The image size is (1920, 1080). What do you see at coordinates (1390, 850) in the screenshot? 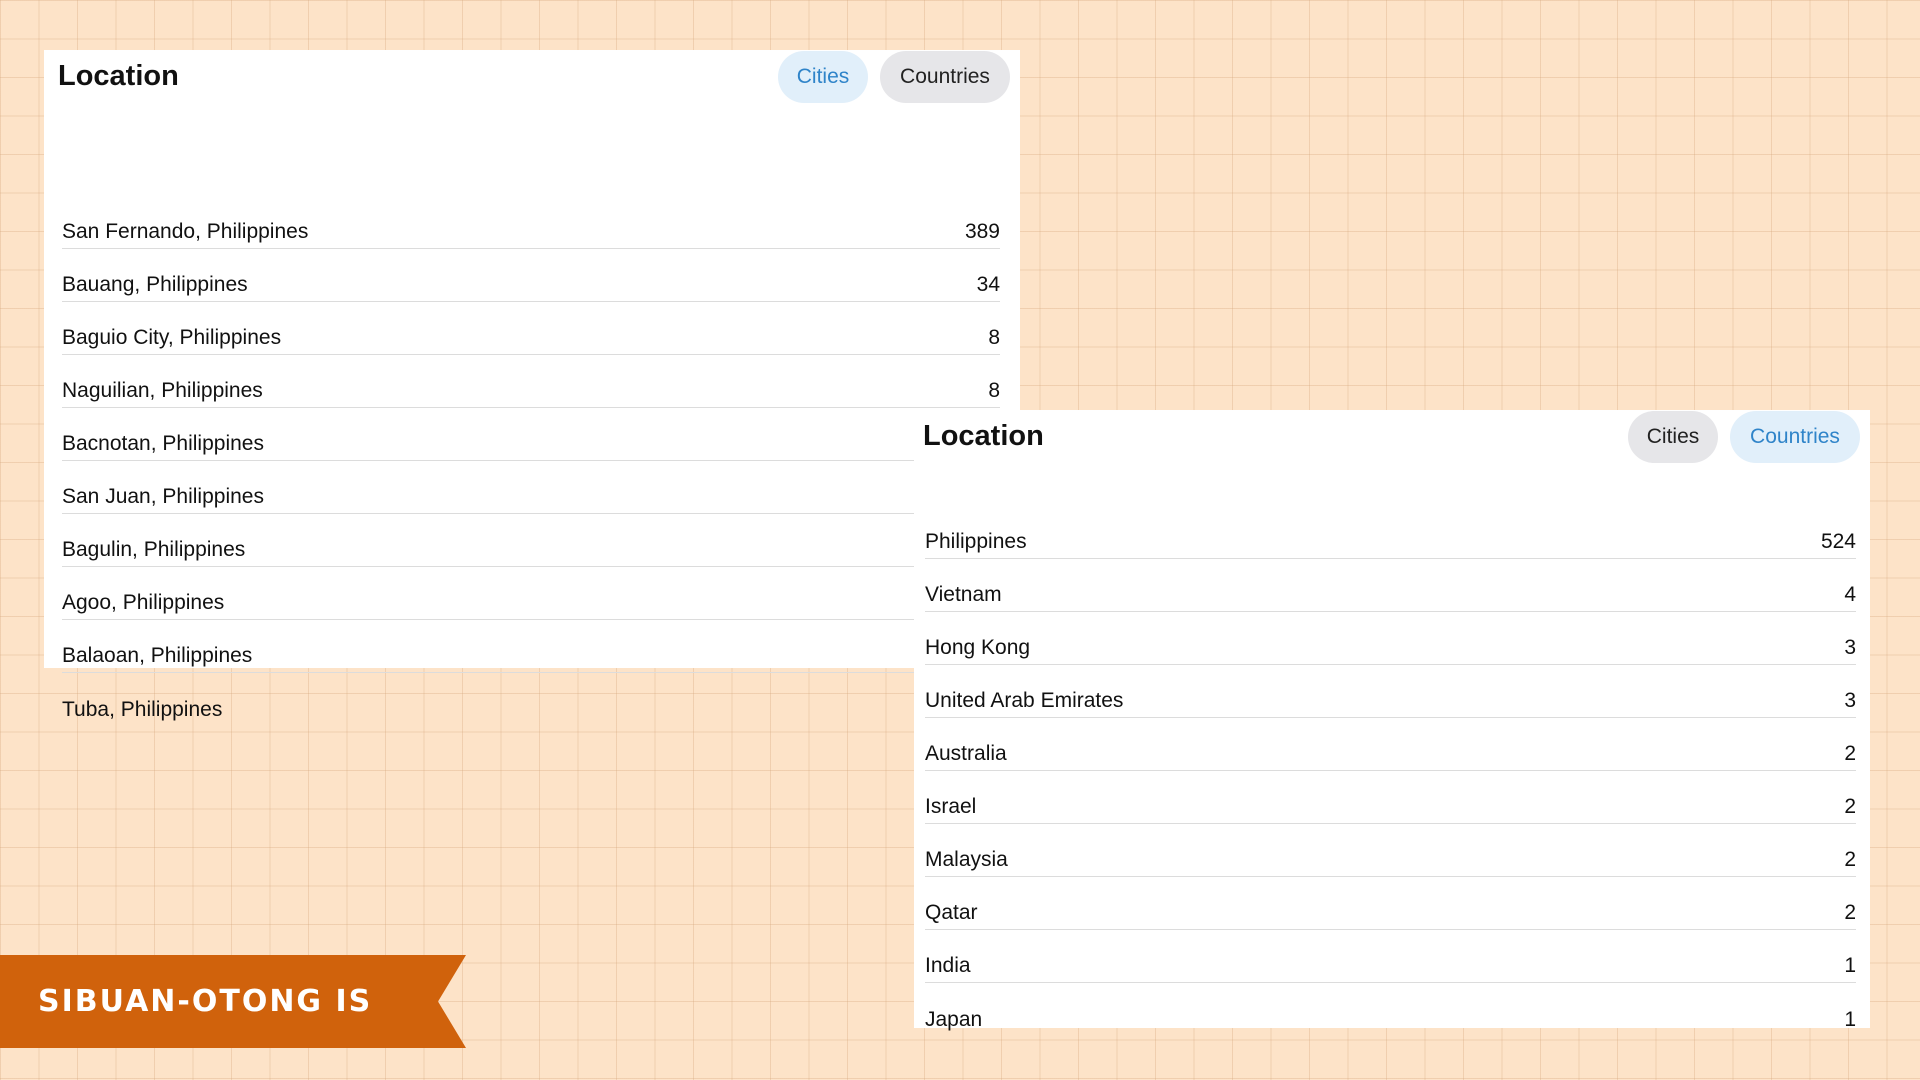
I see `list-item: Malaysia 2` at bounding box center [1390, 850].